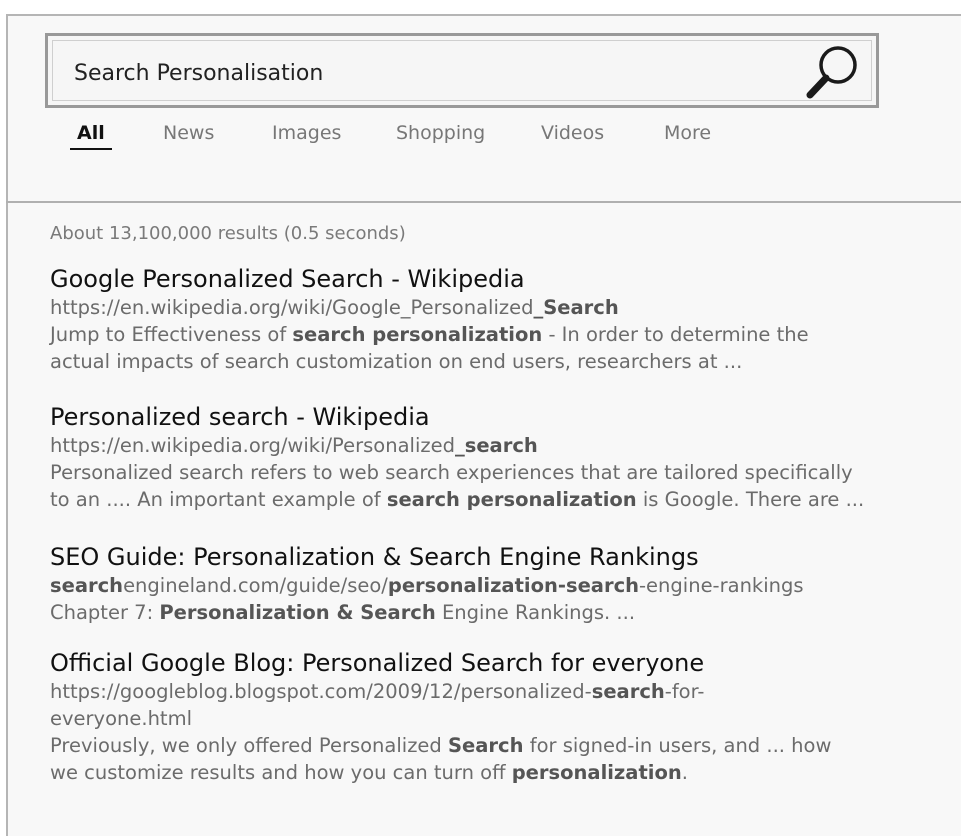 The image size is (961, 836). What do you see at coordinates (572, 133) in the screenshot?
I see `tab-videos: Videos` at bounding box center [572, 133].